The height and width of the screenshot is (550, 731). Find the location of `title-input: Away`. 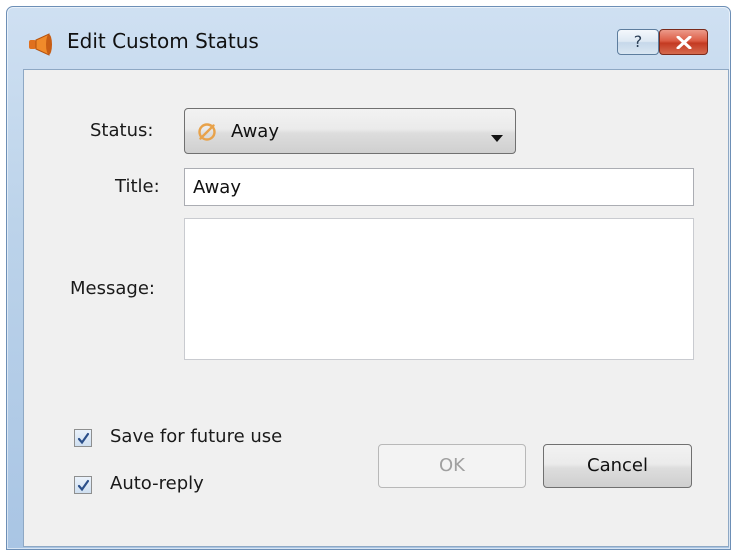

title-input: Away is located at coordinates (439, 187).